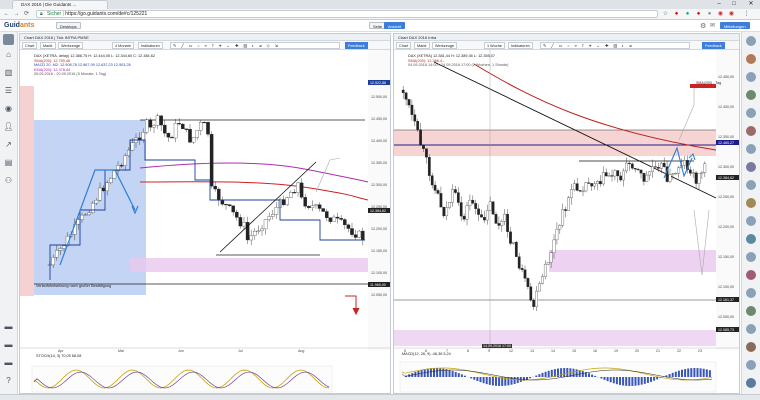  Describe the element at coordinates (658, 351) in the screenshot. I see `x-axis-label: 21` at that location.